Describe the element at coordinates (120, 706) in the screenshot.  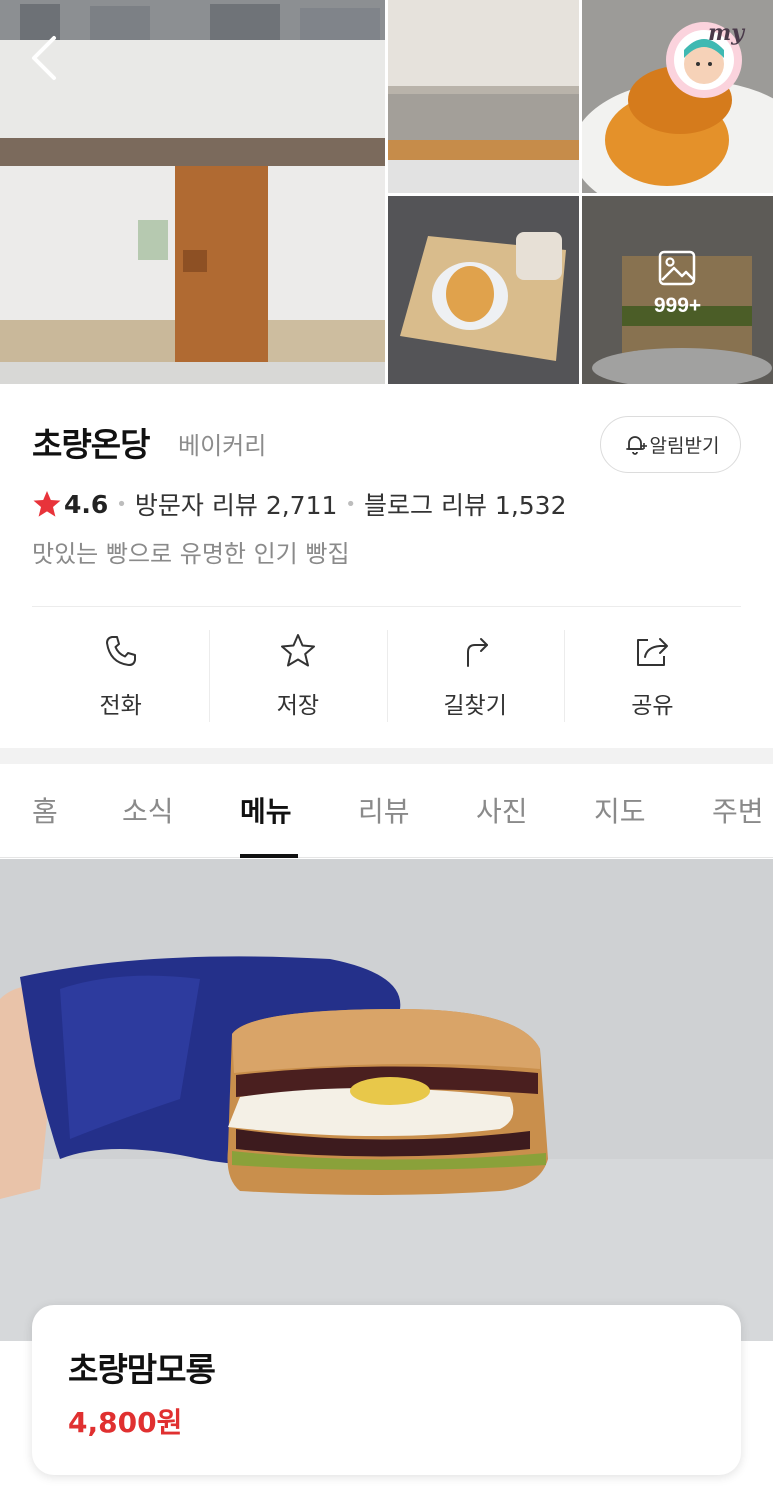
I see `call-label: 전화` at that location.